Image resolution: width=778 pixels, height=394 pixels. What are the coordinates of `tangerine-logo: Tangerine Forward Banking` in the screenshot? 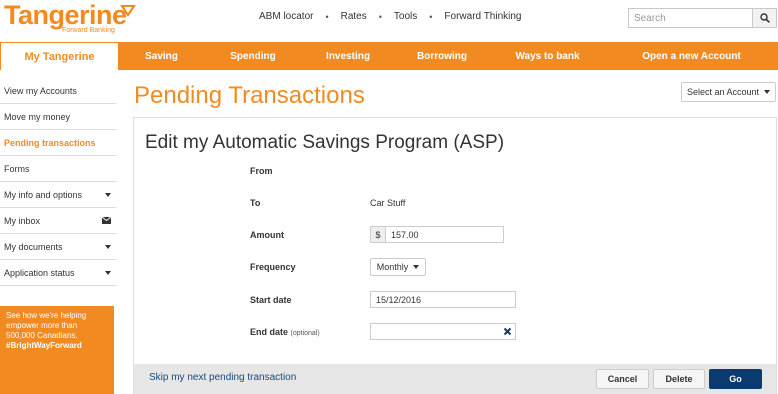 It's located at (70, 17).